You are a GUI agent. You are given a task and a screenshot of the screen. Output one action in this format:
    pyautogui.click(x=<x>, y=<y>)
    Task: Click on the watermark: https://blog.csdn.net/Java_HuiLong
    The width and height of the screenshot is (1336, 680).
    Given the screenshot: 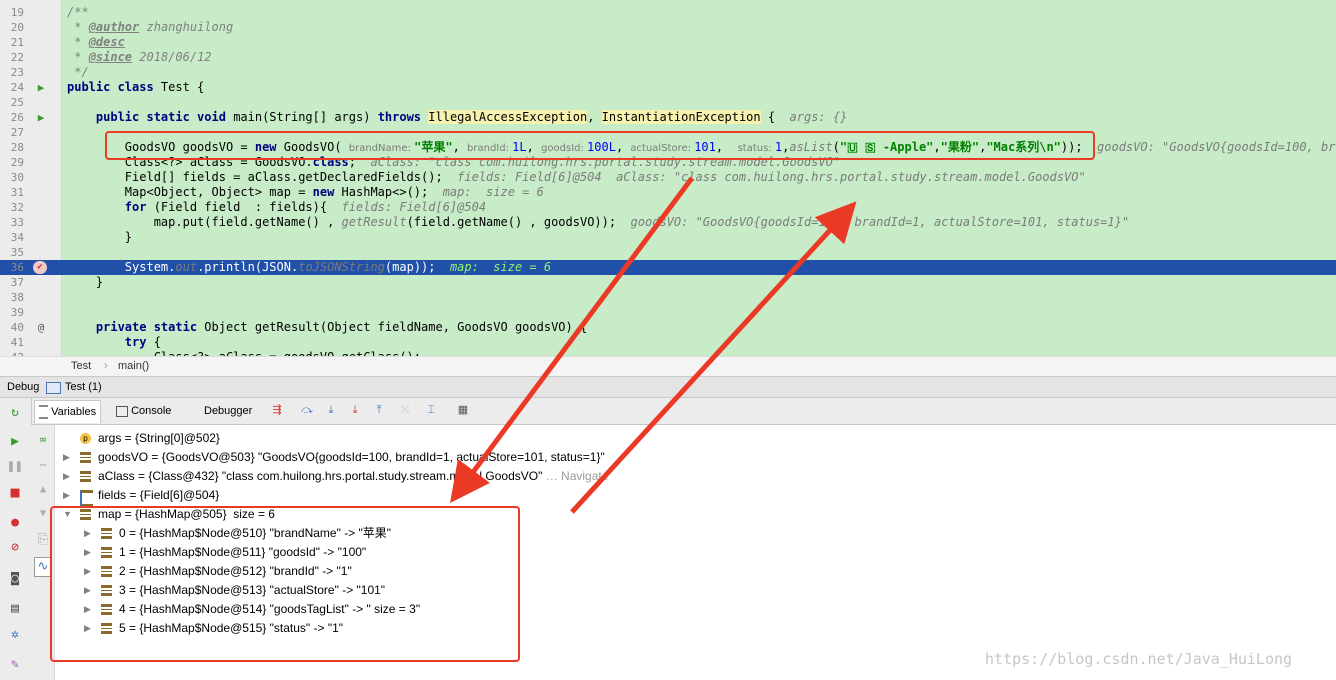 What is the action you would take?
    pyautogui.click(x=1139, y=659)
    